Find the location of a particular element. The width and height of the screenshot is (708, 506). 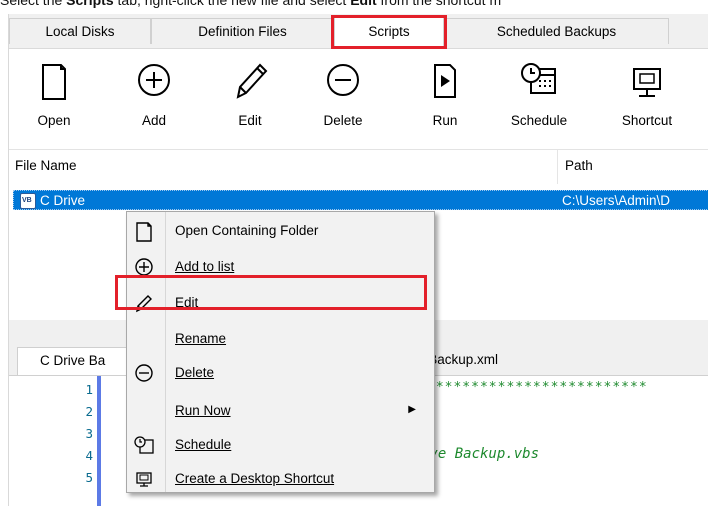

line-number: 5 is located at coordinates (89, 477).